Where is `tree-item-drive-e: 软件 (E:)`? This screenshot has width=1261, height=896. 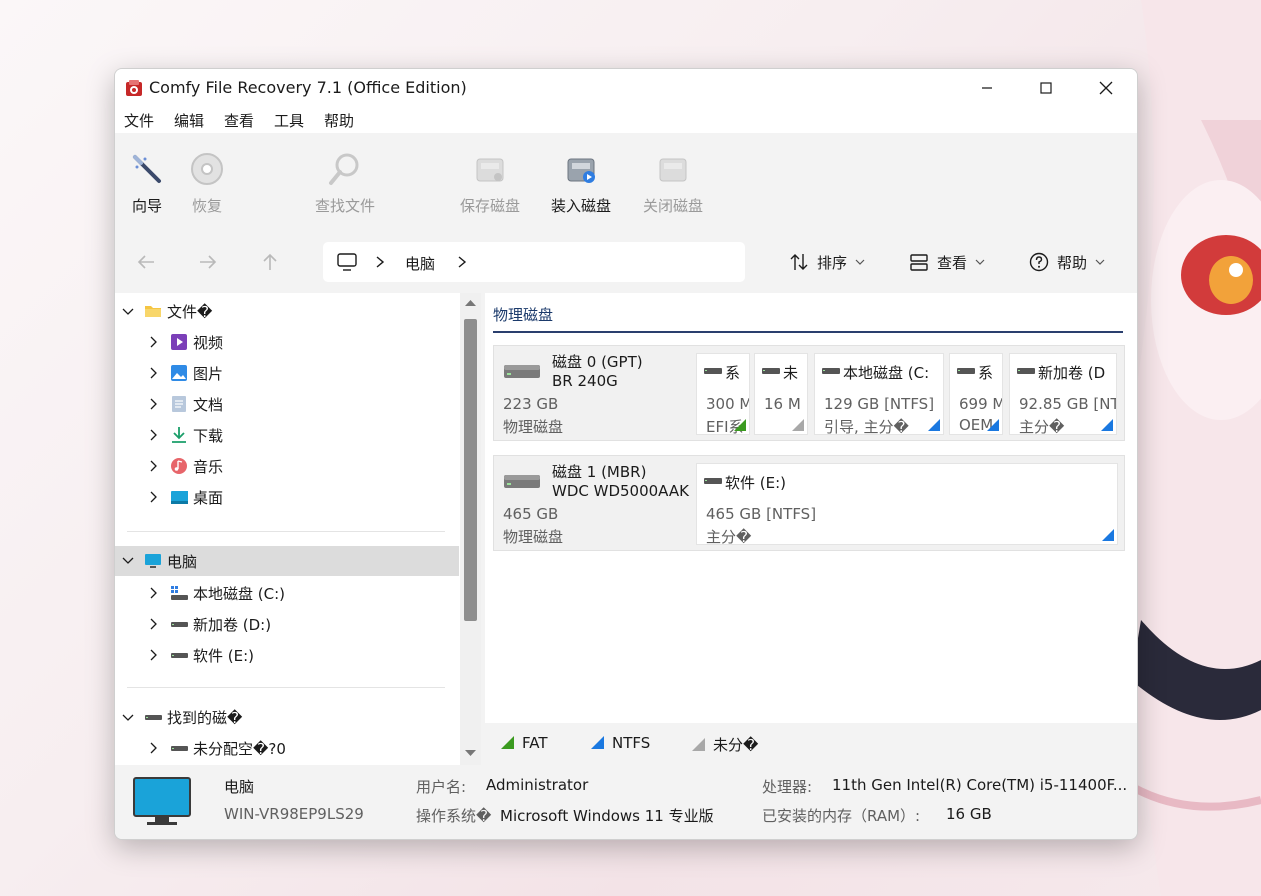 tree-item-drive-e: 软件 (E:) is located at coordinates (287, 655).